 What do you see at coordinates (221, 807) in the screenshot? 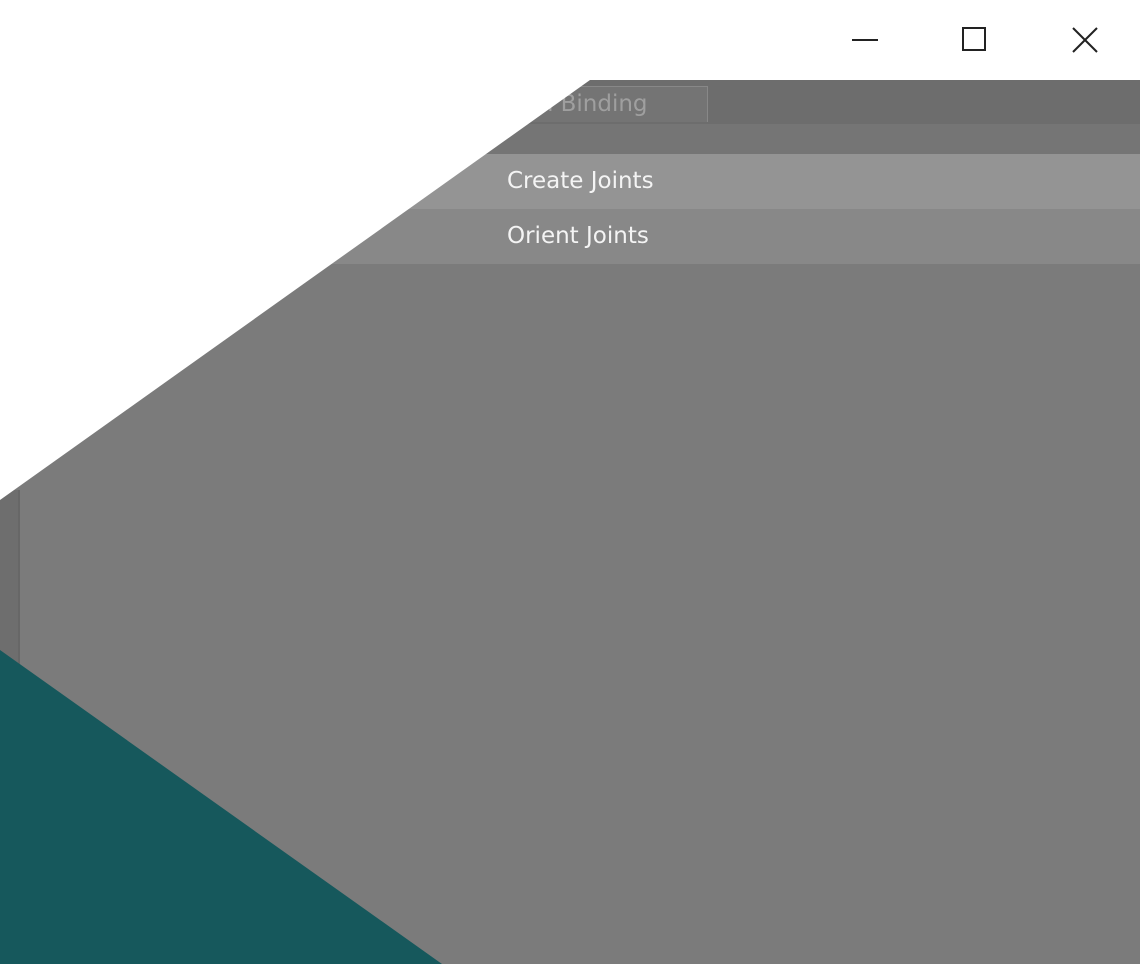
I see `teal-triangle-shape` at bounding box center [221, 807].